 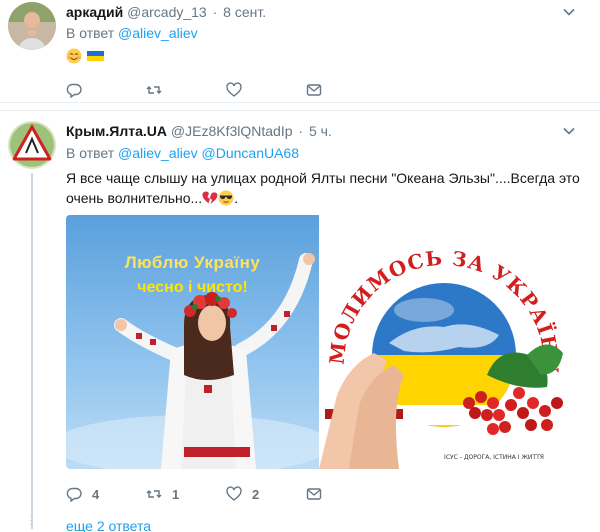 I want to click on reply-button, so click(x=106, y=90).